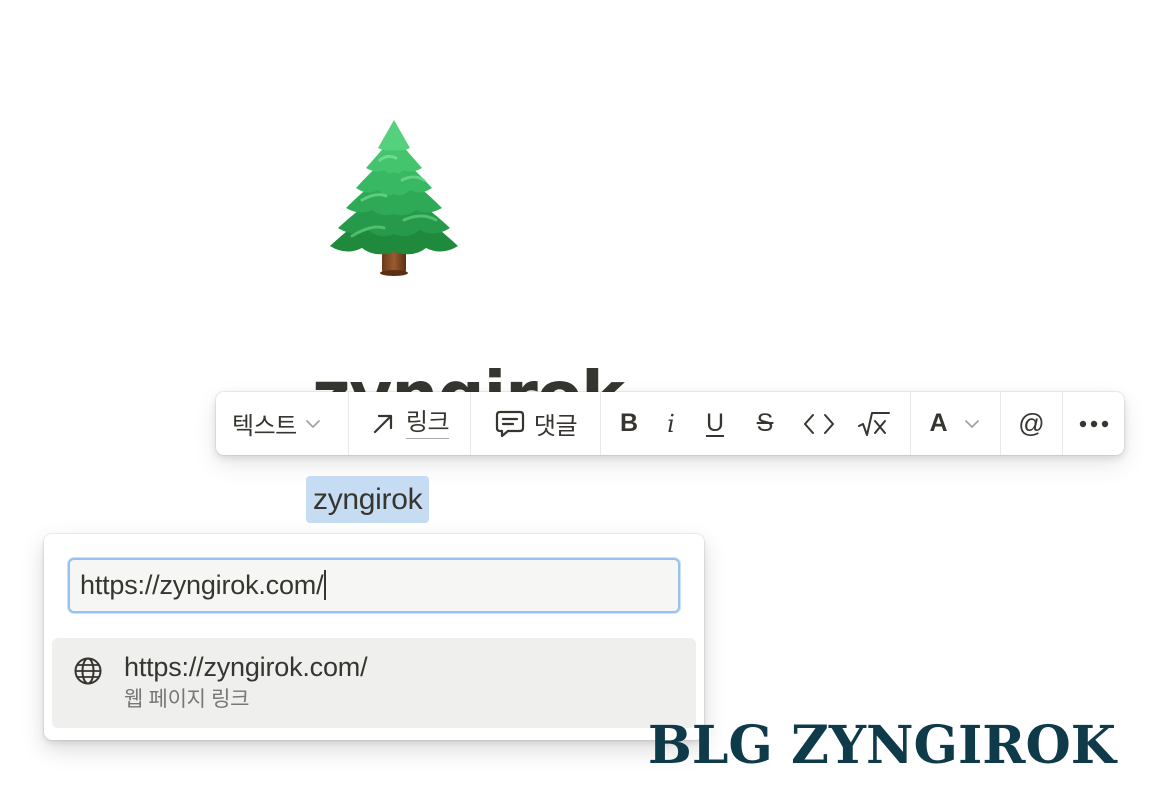  What do you see at coordinates (187, 699) in the screenshot?
I see `suggestion-subtitle: 웹 페이지 링크` at bounding box center [187, 699].